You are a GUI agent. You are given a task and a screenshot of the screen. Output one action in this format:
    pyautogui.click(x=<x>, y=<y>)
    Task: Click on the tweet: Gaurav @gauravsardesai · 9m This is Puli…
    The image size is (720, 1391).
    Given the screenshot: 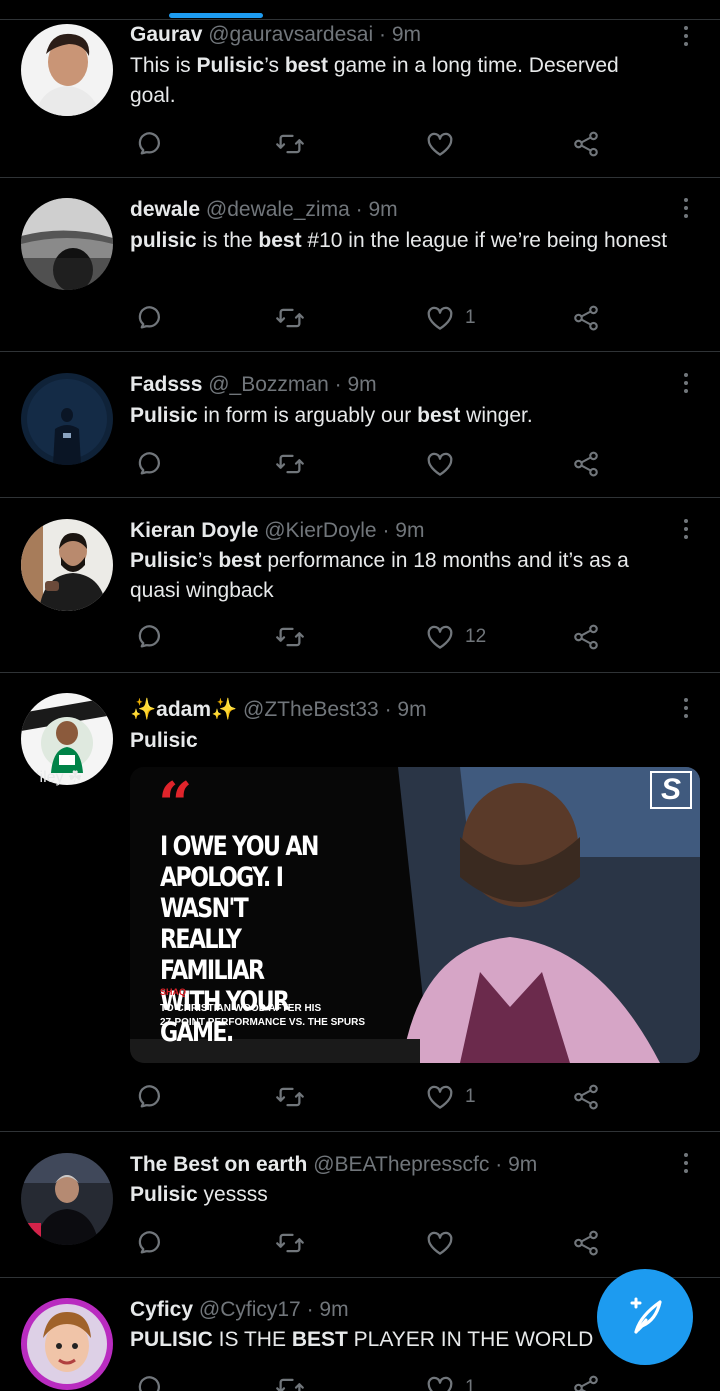 What is the action you would take?
    pyautogui.click(x=360, y=89)
    